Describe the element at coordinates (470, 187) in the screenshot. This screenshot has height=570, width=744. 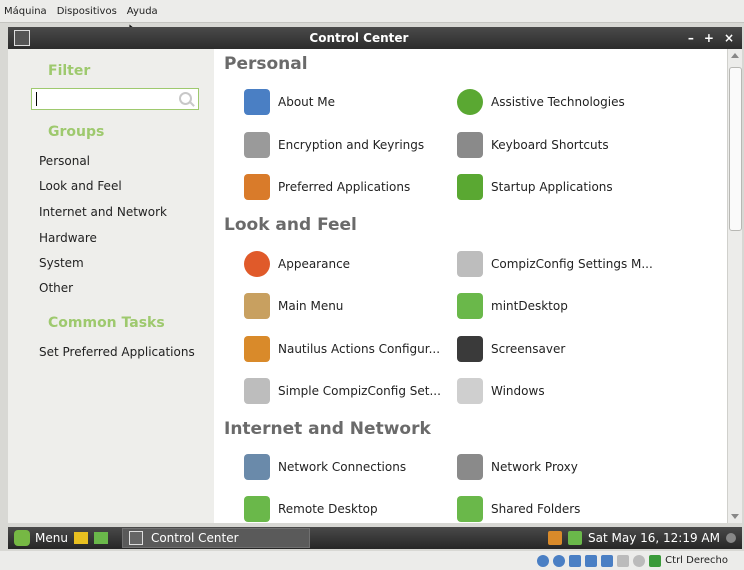
I see `startup-icon` at that location.